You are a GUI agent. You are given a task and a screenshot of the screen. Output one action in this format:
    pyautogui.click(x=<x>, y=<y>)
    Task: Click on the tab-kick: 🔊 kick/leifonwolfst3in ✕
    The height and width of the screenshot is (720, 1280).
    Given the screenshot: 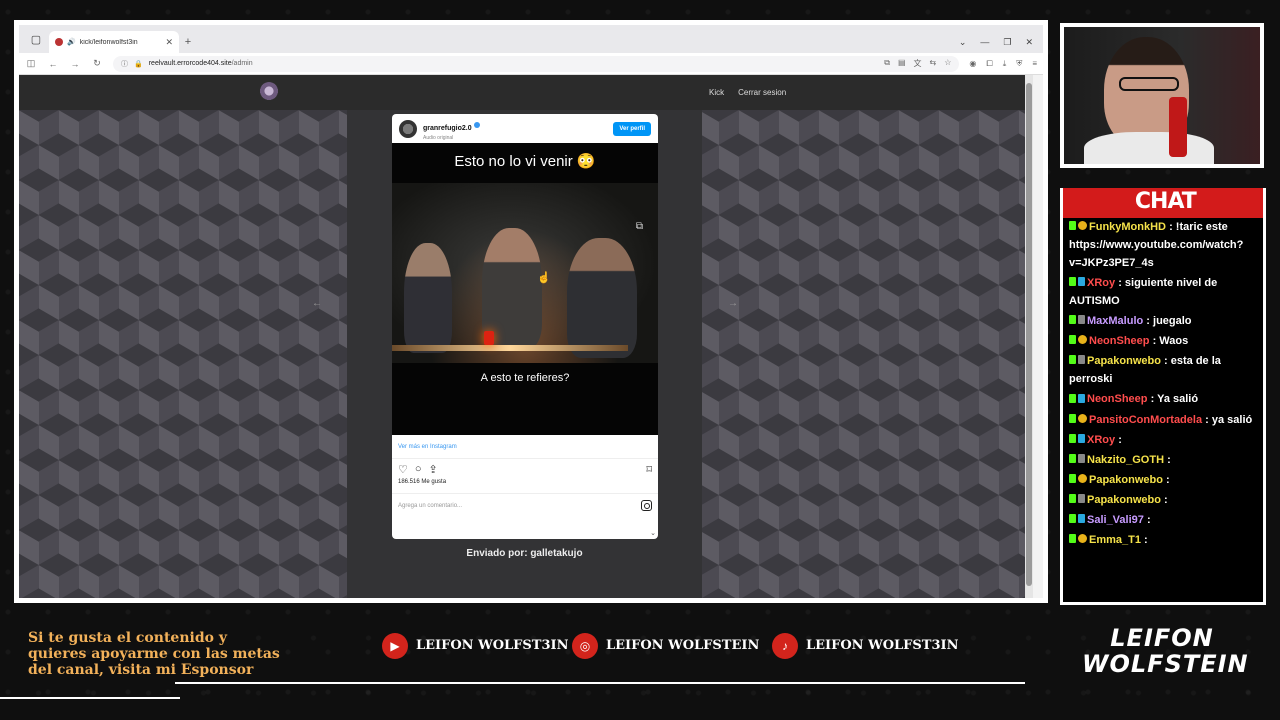 What is the action you would take?
    pyautogui.click(x=114, y=42)
    